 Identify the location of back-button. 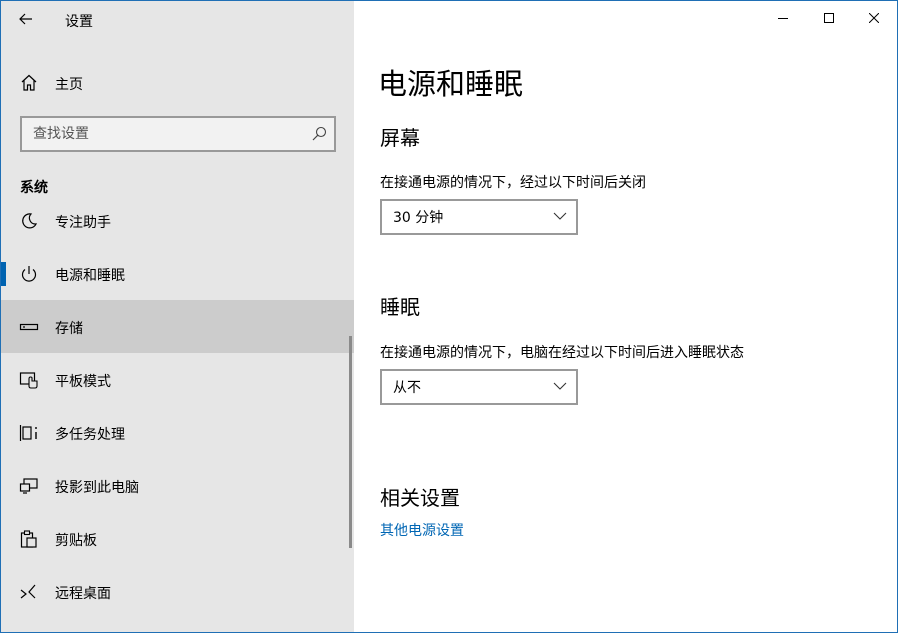
(26, 19).